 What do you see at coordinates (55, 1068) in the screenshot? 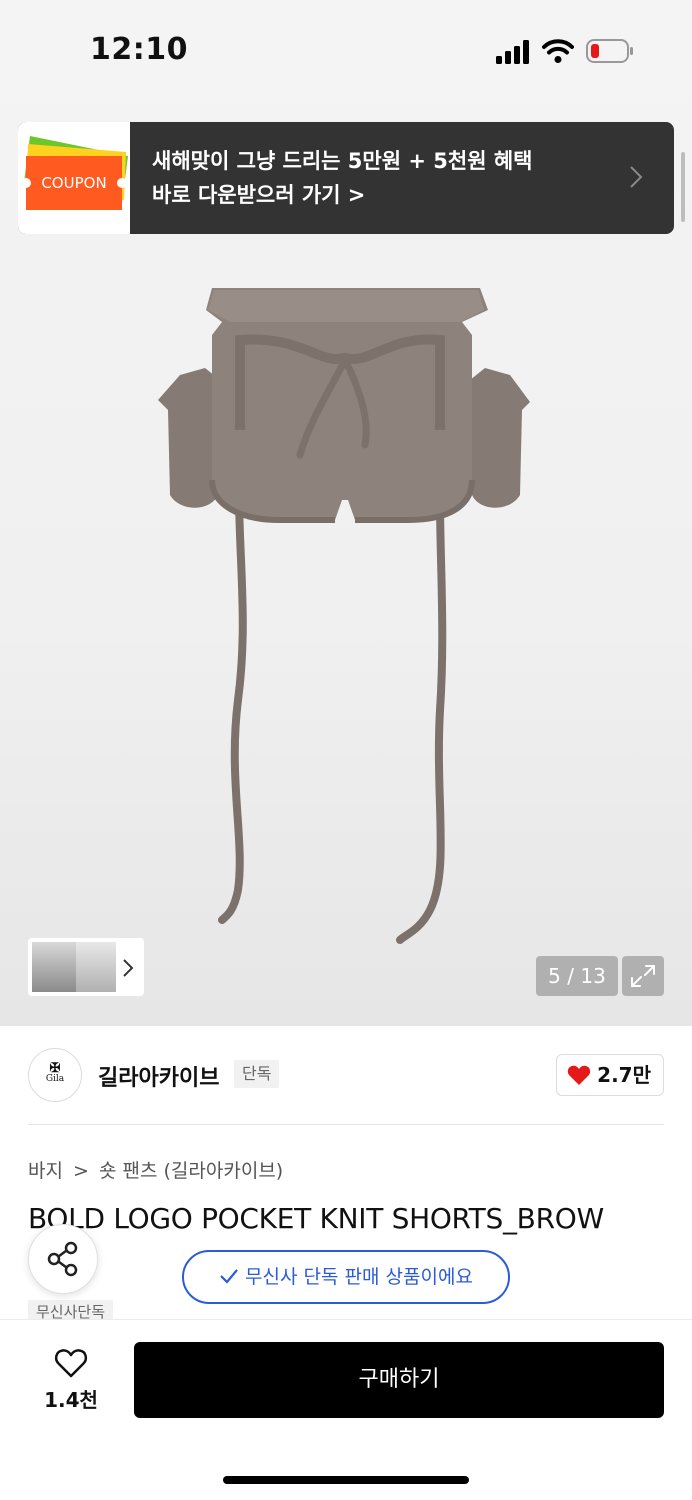
I see `brand-logo-mark: ✠` at bounding box center [55, 1068].